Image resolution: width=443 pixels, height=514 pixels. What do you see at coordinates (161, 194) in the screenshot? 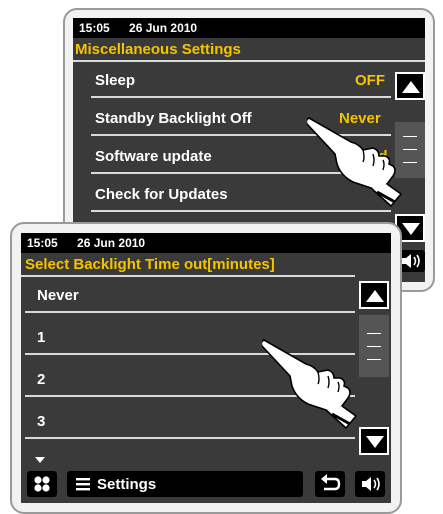
I see `item-label: Check for Updates` at bounding box center [161, 194].